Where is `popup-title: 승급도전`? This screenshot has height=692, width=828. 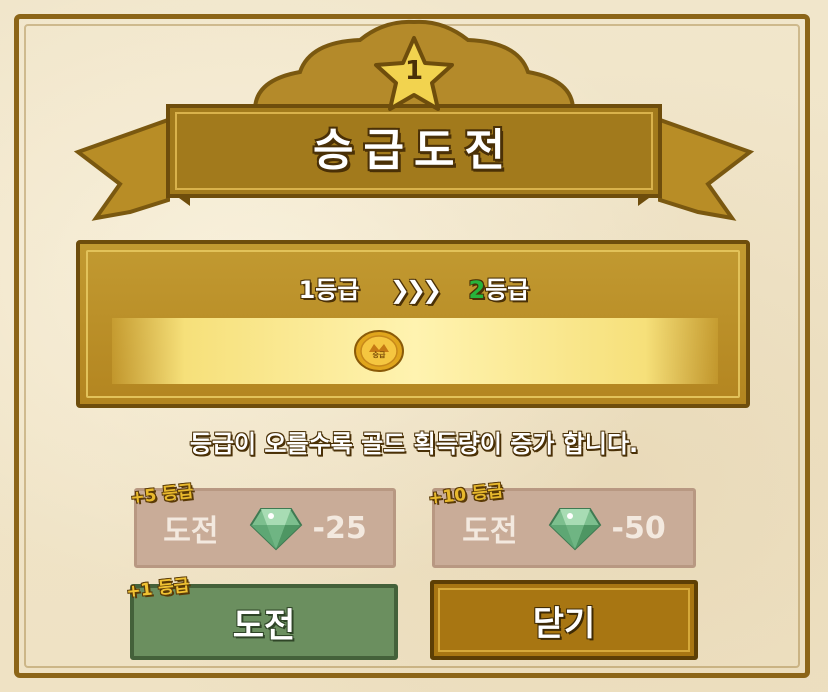
popup-title: 승급도전 is located at coordinates (414, 150).